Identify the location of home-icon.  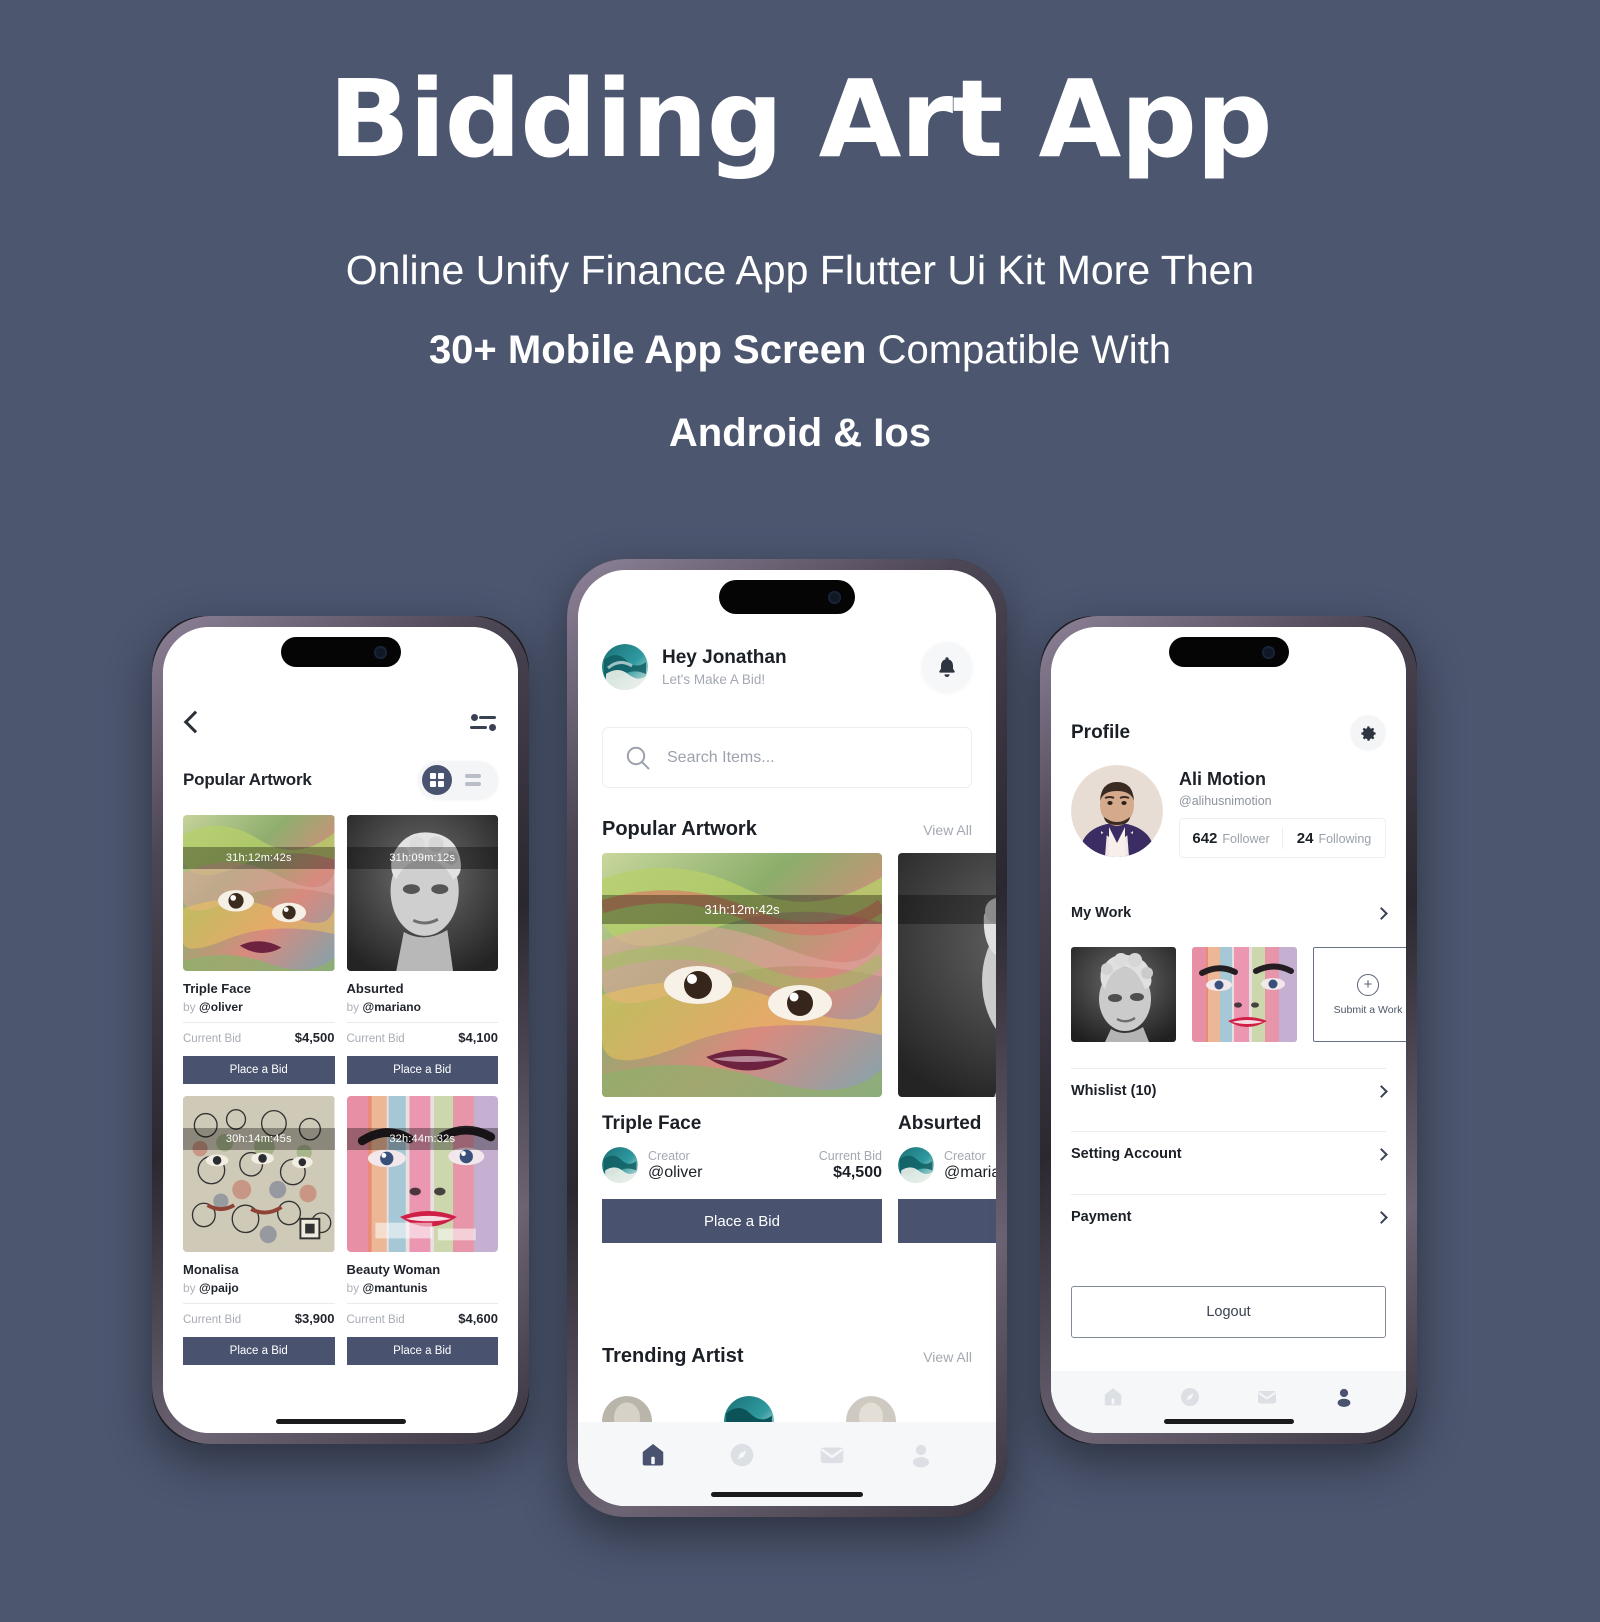
(1113, 1397).